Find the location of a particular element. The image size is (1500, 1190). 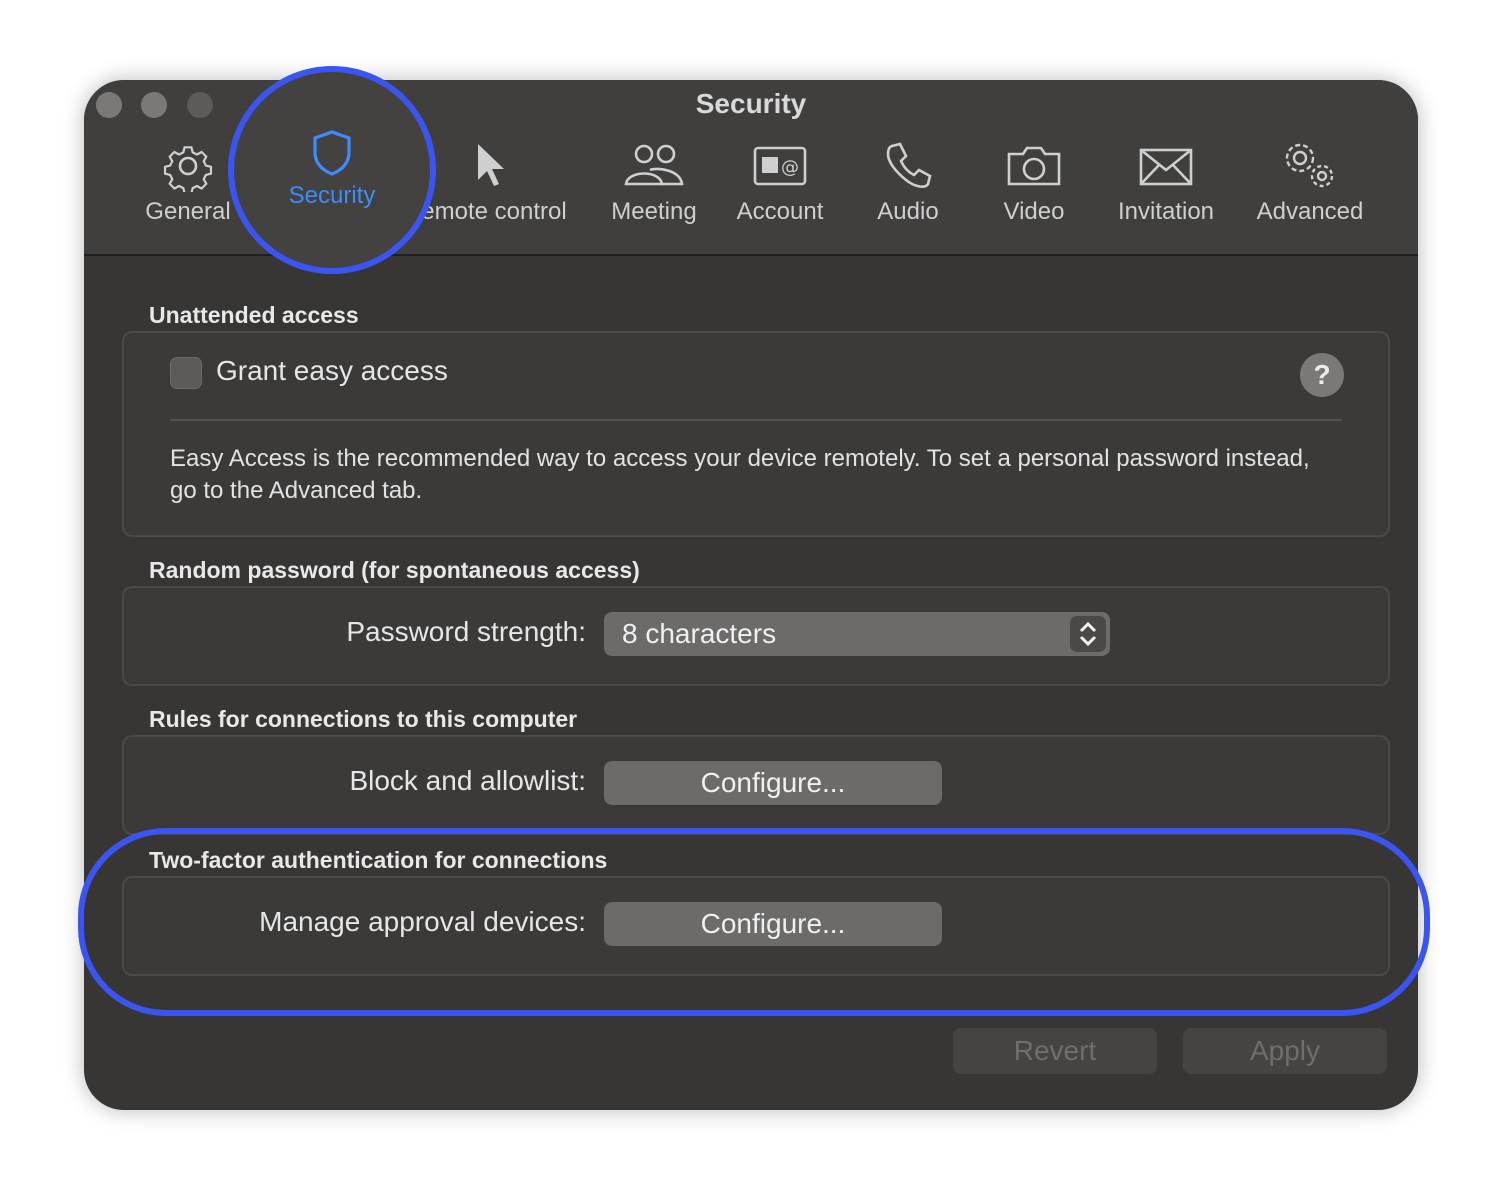

tab-video-label: Video is located at coordinates (1034, 211).